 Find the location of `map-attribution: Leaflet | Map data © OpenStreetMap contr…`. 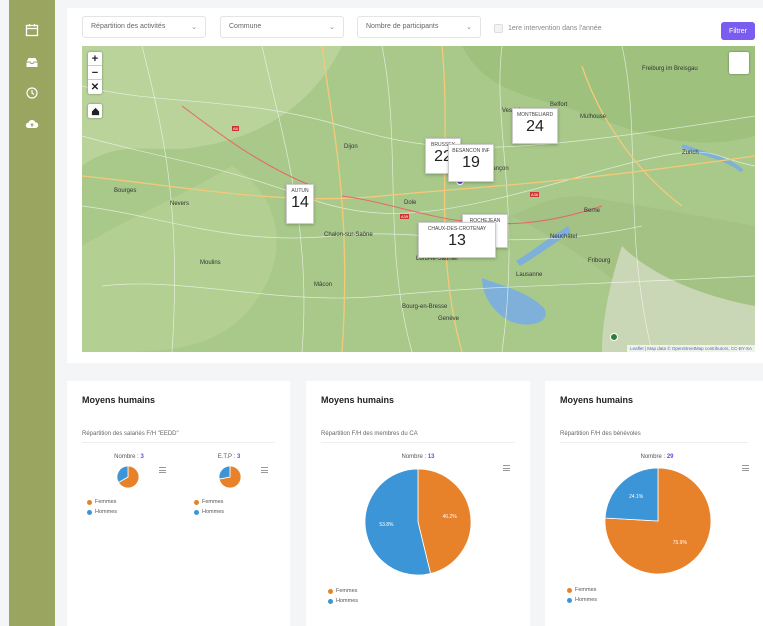

map-attribution: Leaflet | Map data © OpenStreetMap contr… is located at coordinates (691, 348).